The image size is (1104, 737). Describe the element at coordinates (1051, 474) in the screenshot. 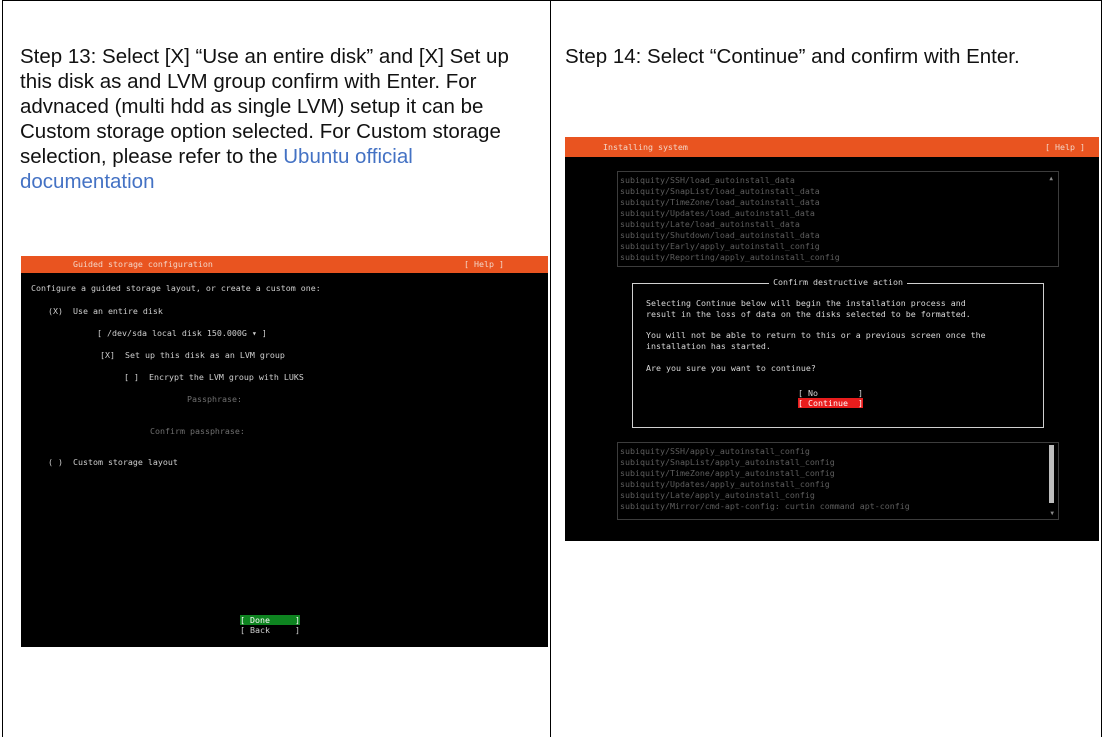

I see `scrollbar-thumb` at that location.